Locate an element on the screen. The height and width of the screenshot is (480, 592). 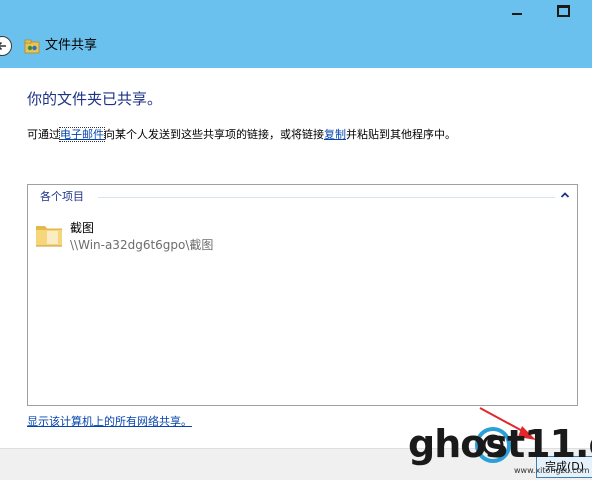
watermark-subtext: www.xitongzu.com is located at coordinates (552, 470).